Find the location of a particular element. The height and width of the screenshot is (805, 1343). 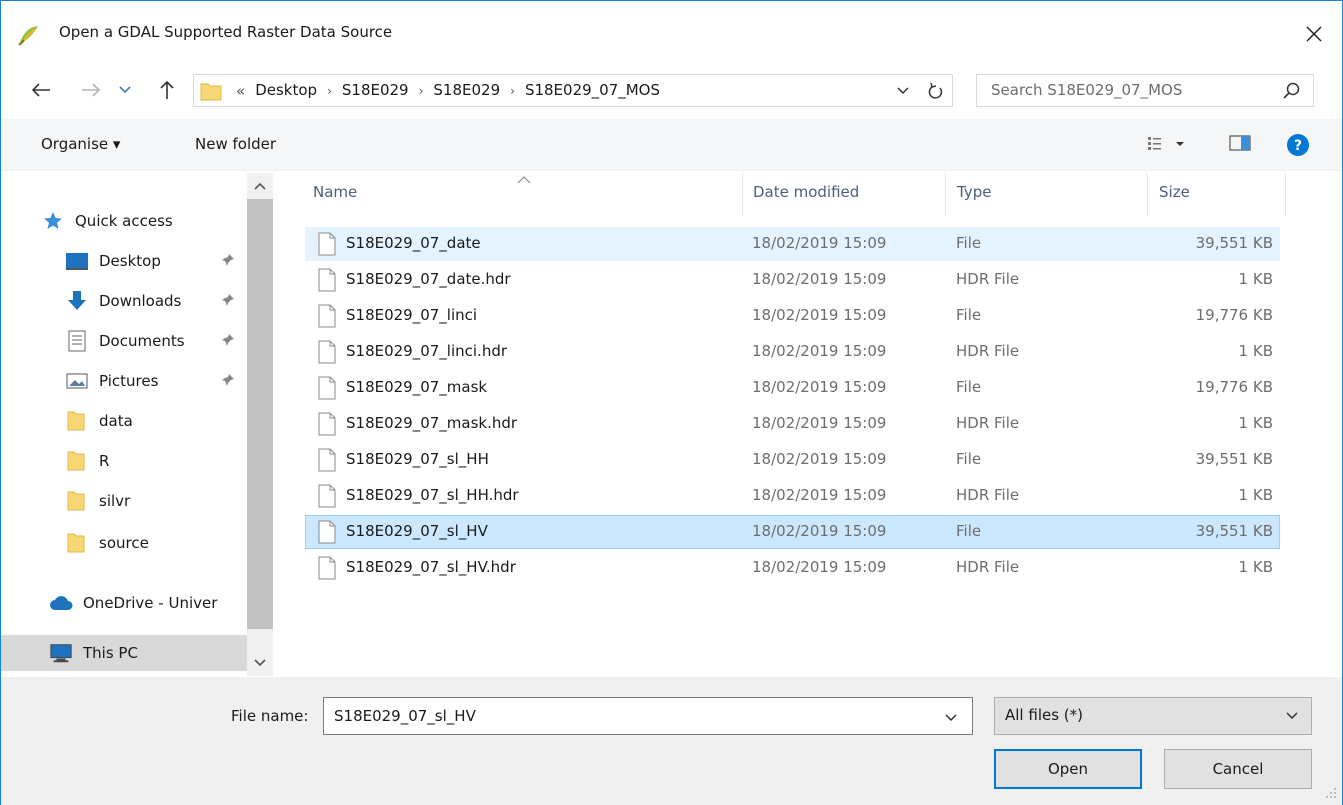

nav-item-this-pc: This PC is located at coordinates (124, 653).